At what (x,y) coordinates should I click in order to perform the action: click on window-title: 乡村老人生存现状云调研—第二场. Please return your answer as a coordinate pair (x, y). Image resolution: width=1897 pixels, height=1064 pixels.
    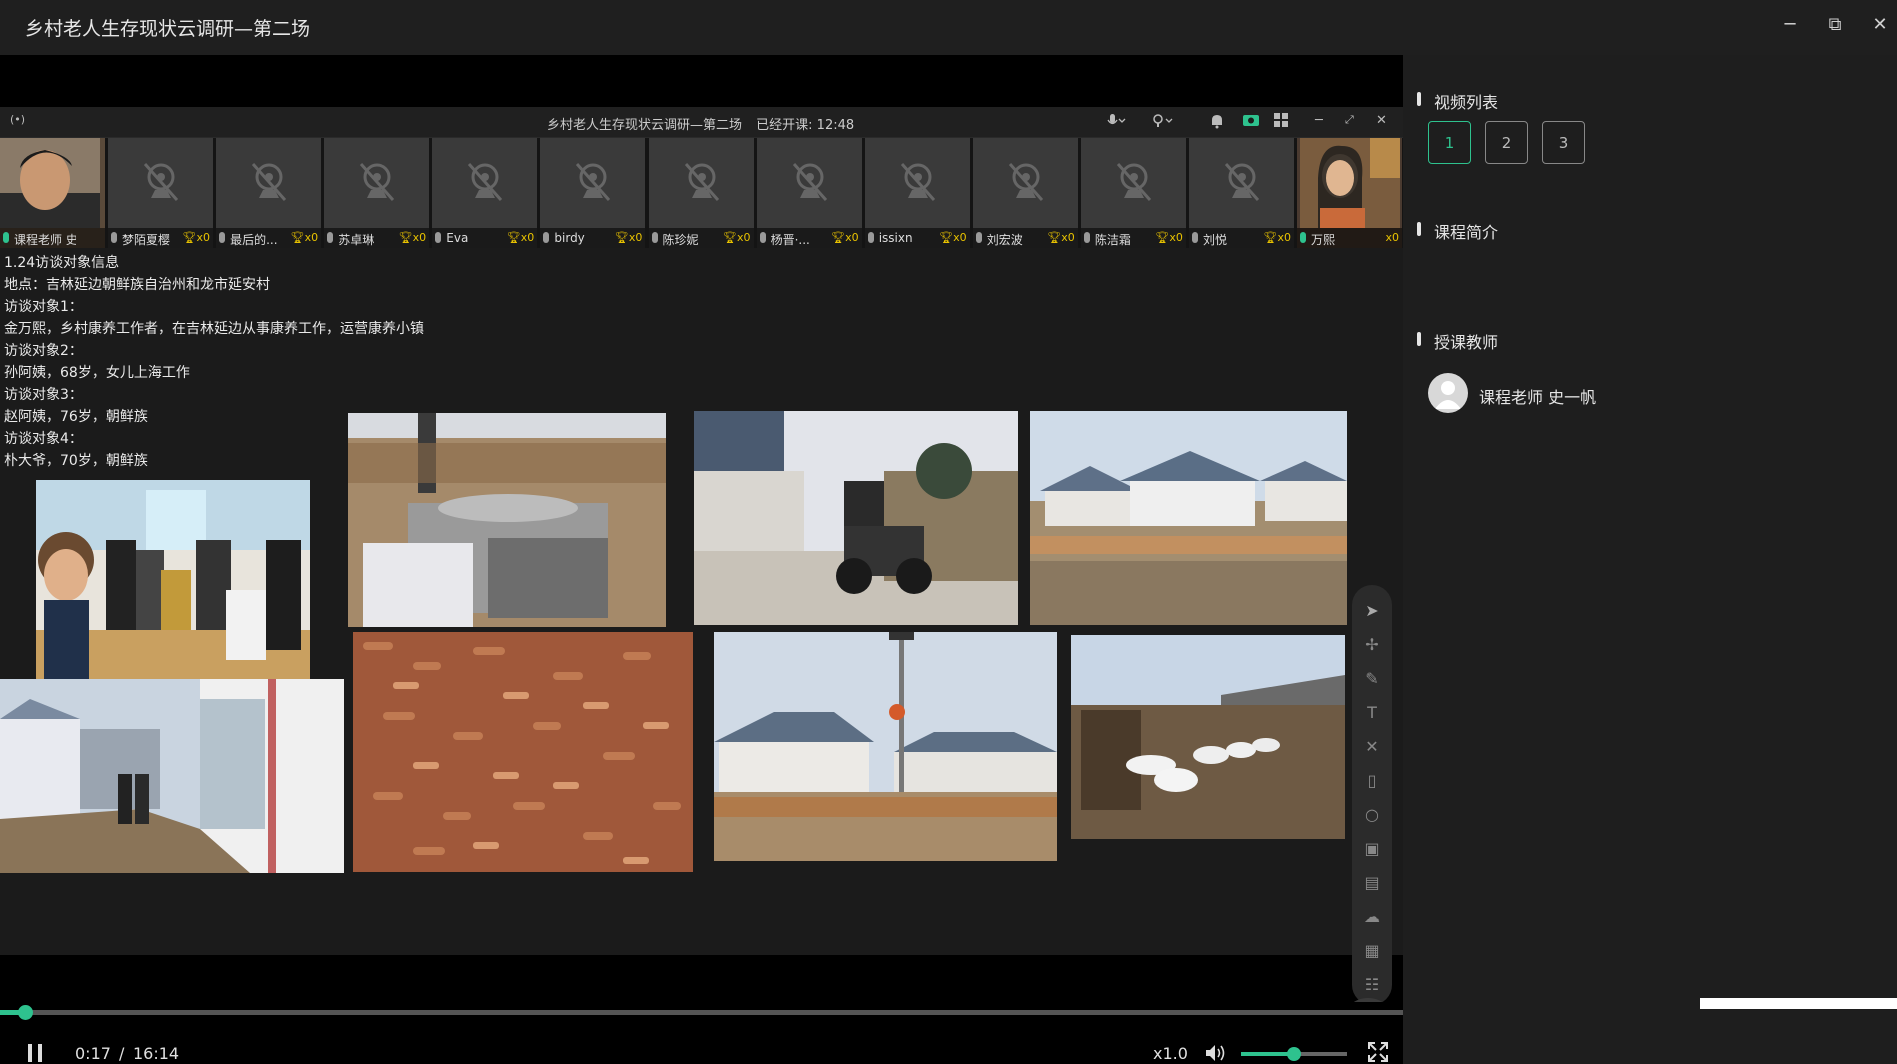
    Looking at the image, I should click on (168, 29).